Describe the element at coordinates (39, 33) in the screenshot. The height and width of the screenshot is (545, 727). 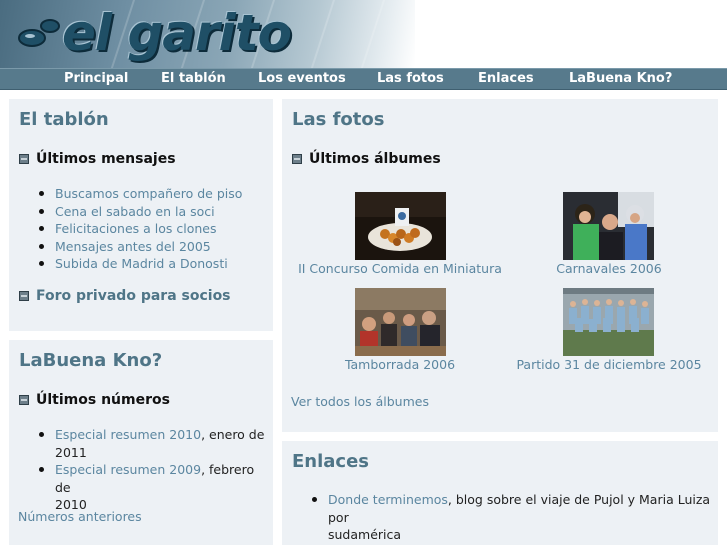
I see `logo-icon` at that location.